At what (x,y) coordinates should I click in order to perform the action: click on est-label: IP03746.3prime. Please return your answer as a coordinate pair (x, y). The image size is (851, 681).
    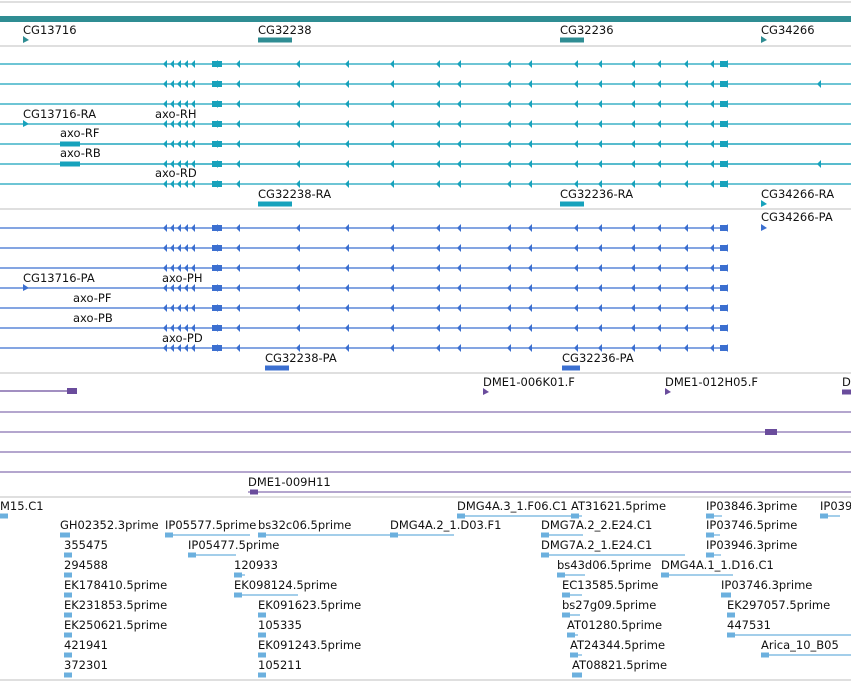
    Looking at the image, I should click on (766, 585).